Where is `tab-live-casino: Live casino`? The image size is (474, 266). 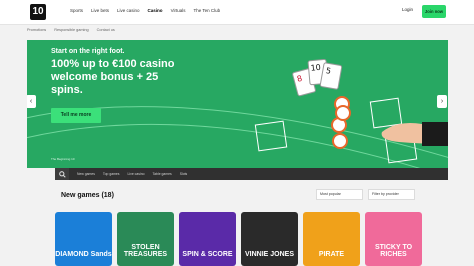
tab-live-casino: Live casino is located at coordinates (136, 174).